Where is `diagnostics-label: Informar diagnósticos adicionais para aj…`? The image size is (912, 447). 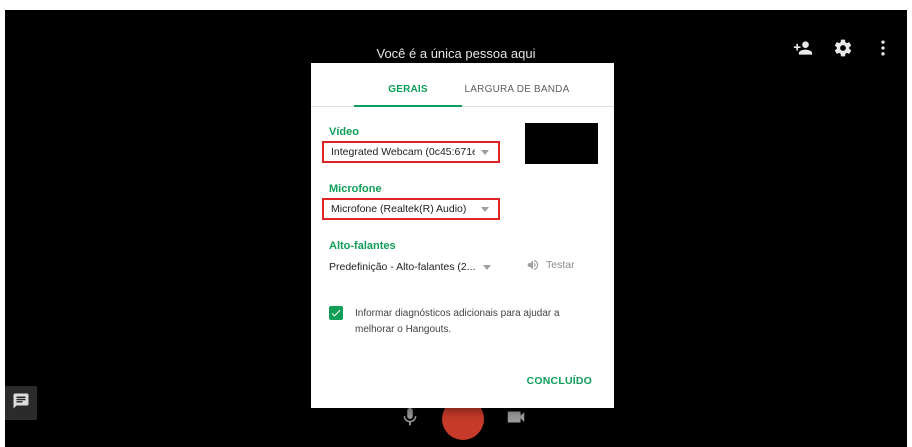 diagnostics-label: Informar diagnósticos adicionais para aj… is located at coordinates (457, 321).